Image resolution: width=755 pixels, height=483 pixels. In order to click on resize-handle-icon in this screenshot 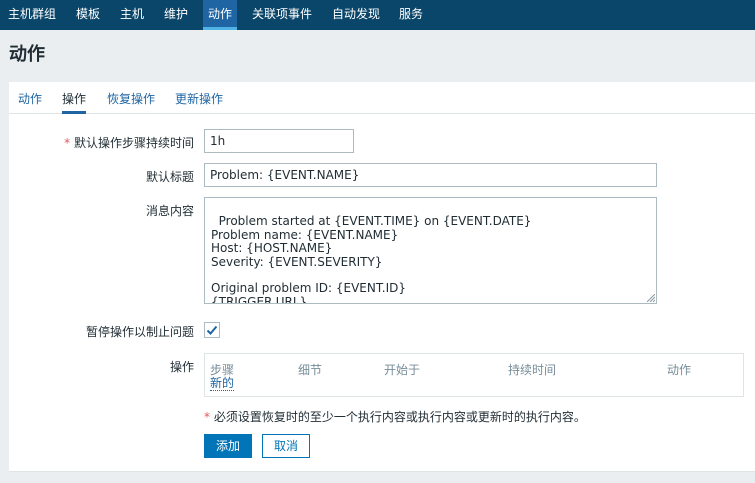, I will do `click(651, 298)`.